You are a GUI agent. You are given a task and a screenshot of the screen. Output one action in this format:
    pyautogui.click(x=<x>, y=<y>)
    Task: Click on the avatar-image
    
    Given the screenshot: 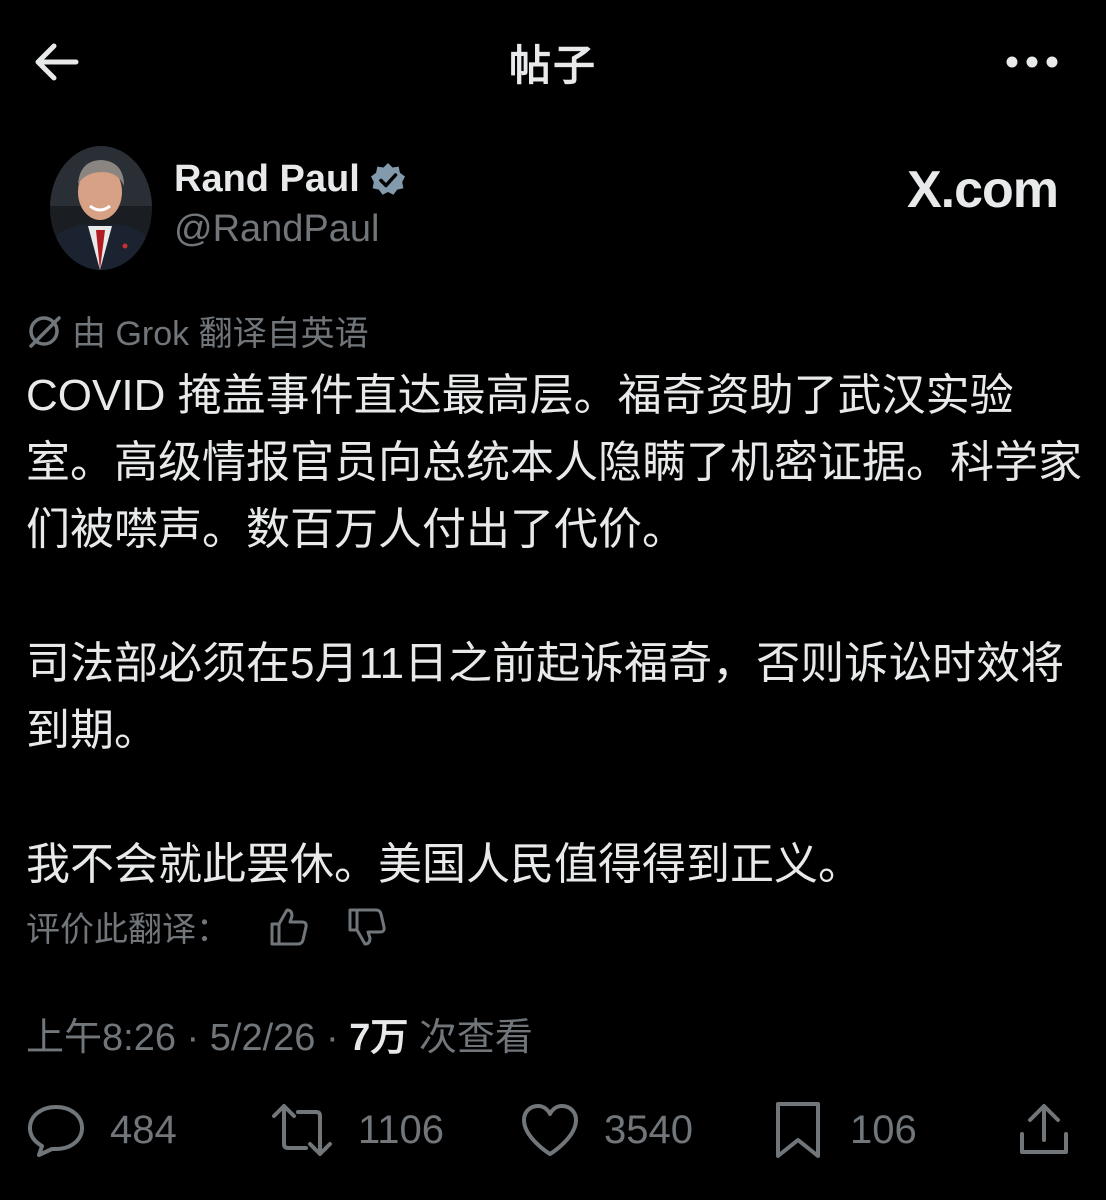 What is the action you would take?
    pyautogui.click(x=101, y=208)
    